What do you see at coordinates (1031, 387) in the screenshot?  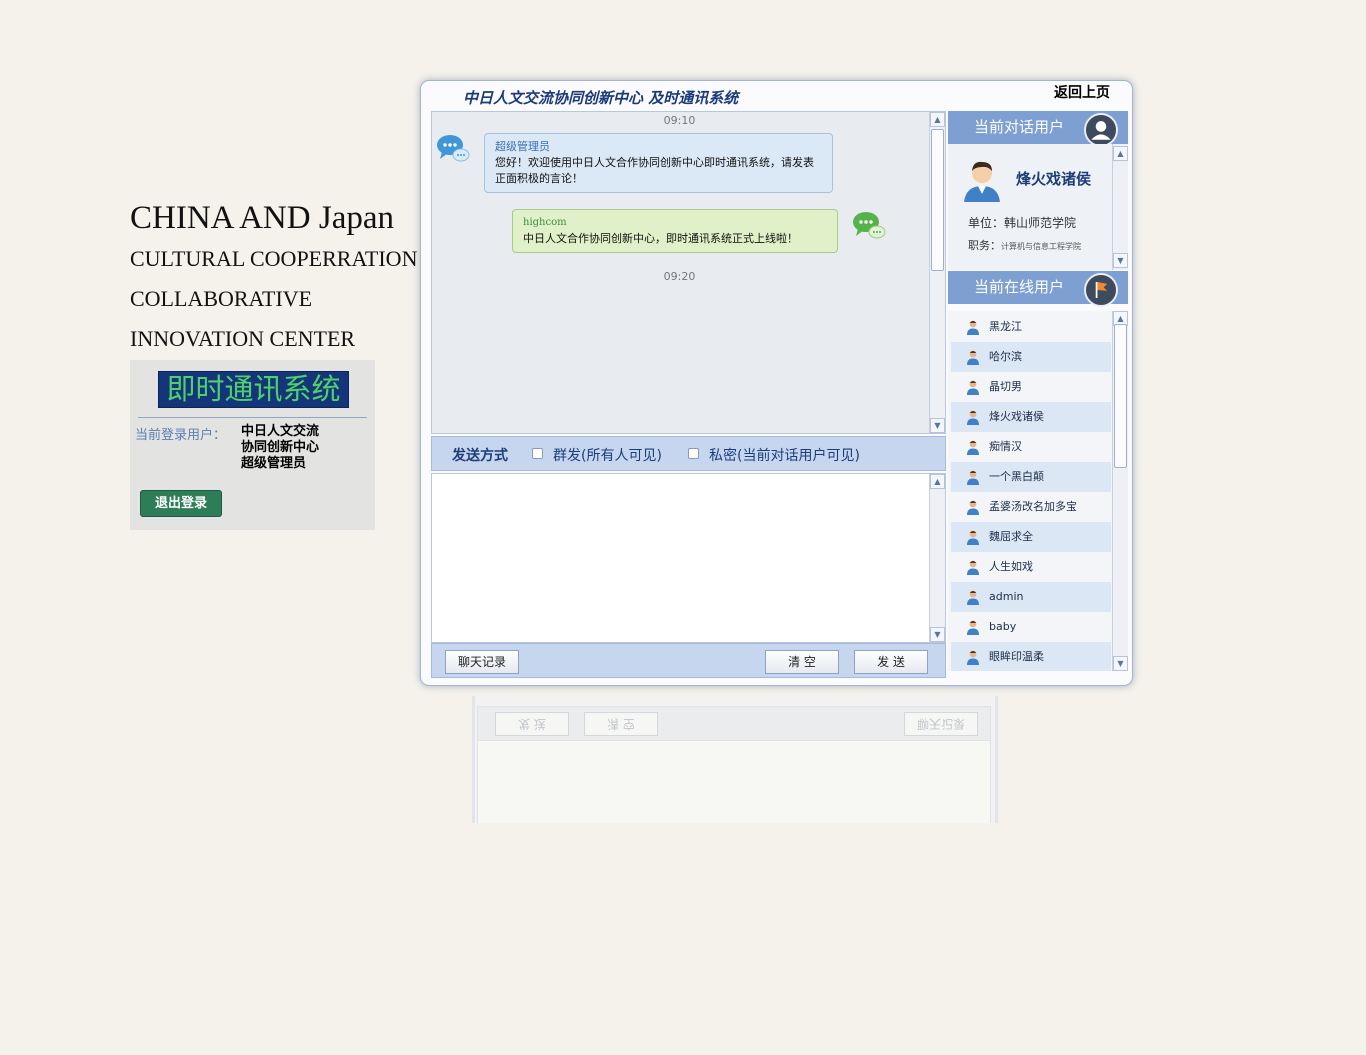 I see `online-user-item: 晶切男` at bounding box center [1031, 387].